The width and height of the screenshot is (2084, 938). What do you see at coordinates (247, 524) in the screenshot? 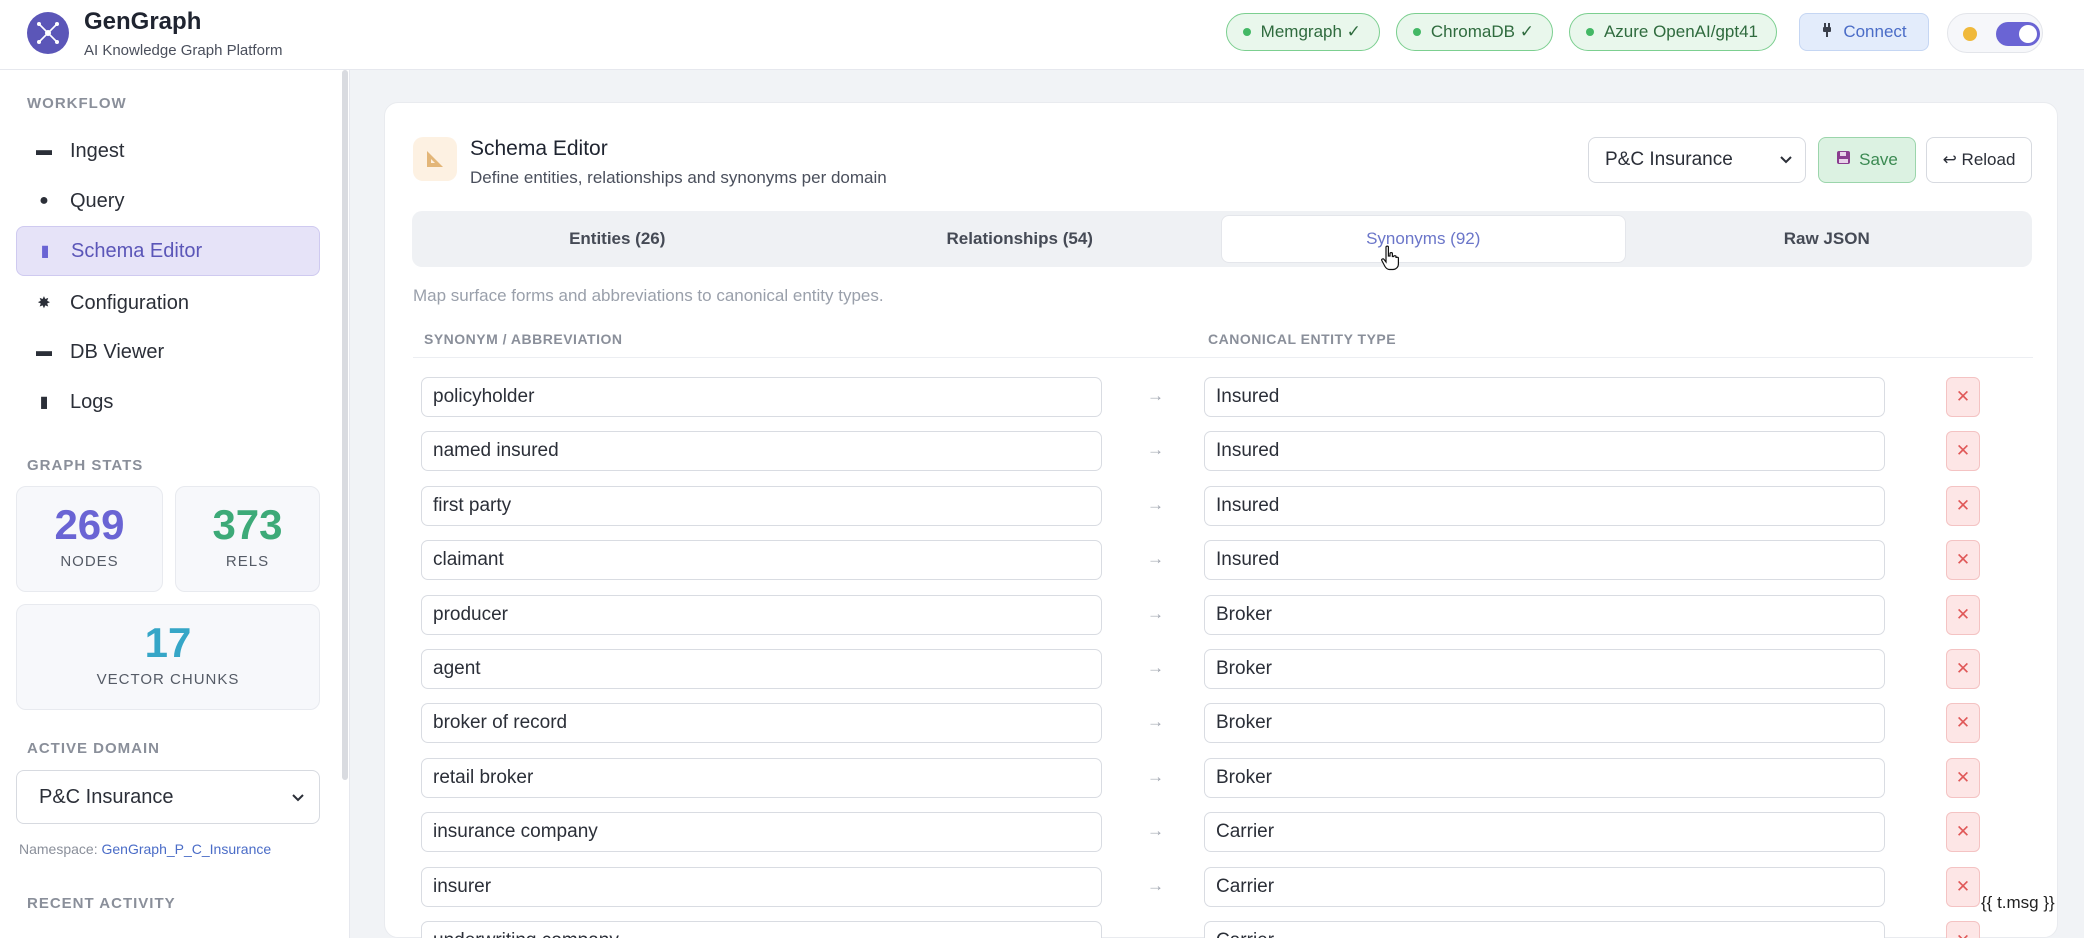
I see `stat-rels-value: 373` at bounding box center [247, 524].